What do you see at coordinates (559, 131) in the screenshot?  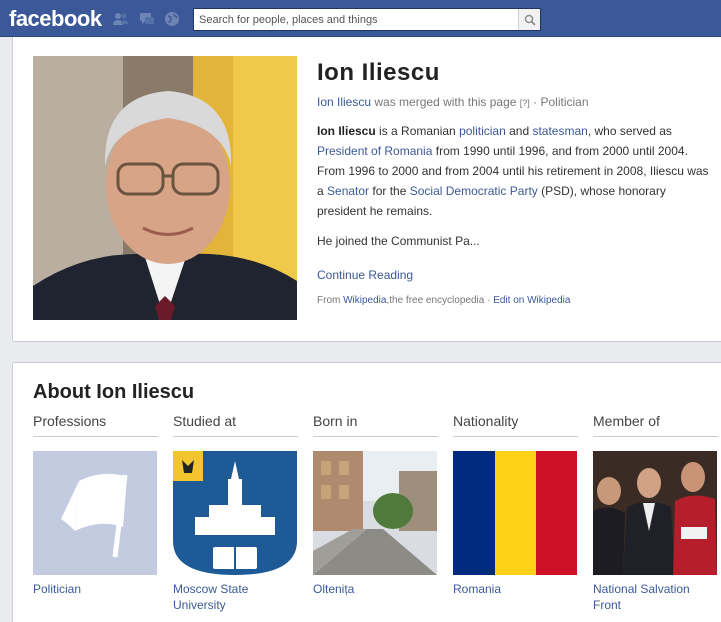 I see `statesman-link: statesman` at bounding box center [559, 131].